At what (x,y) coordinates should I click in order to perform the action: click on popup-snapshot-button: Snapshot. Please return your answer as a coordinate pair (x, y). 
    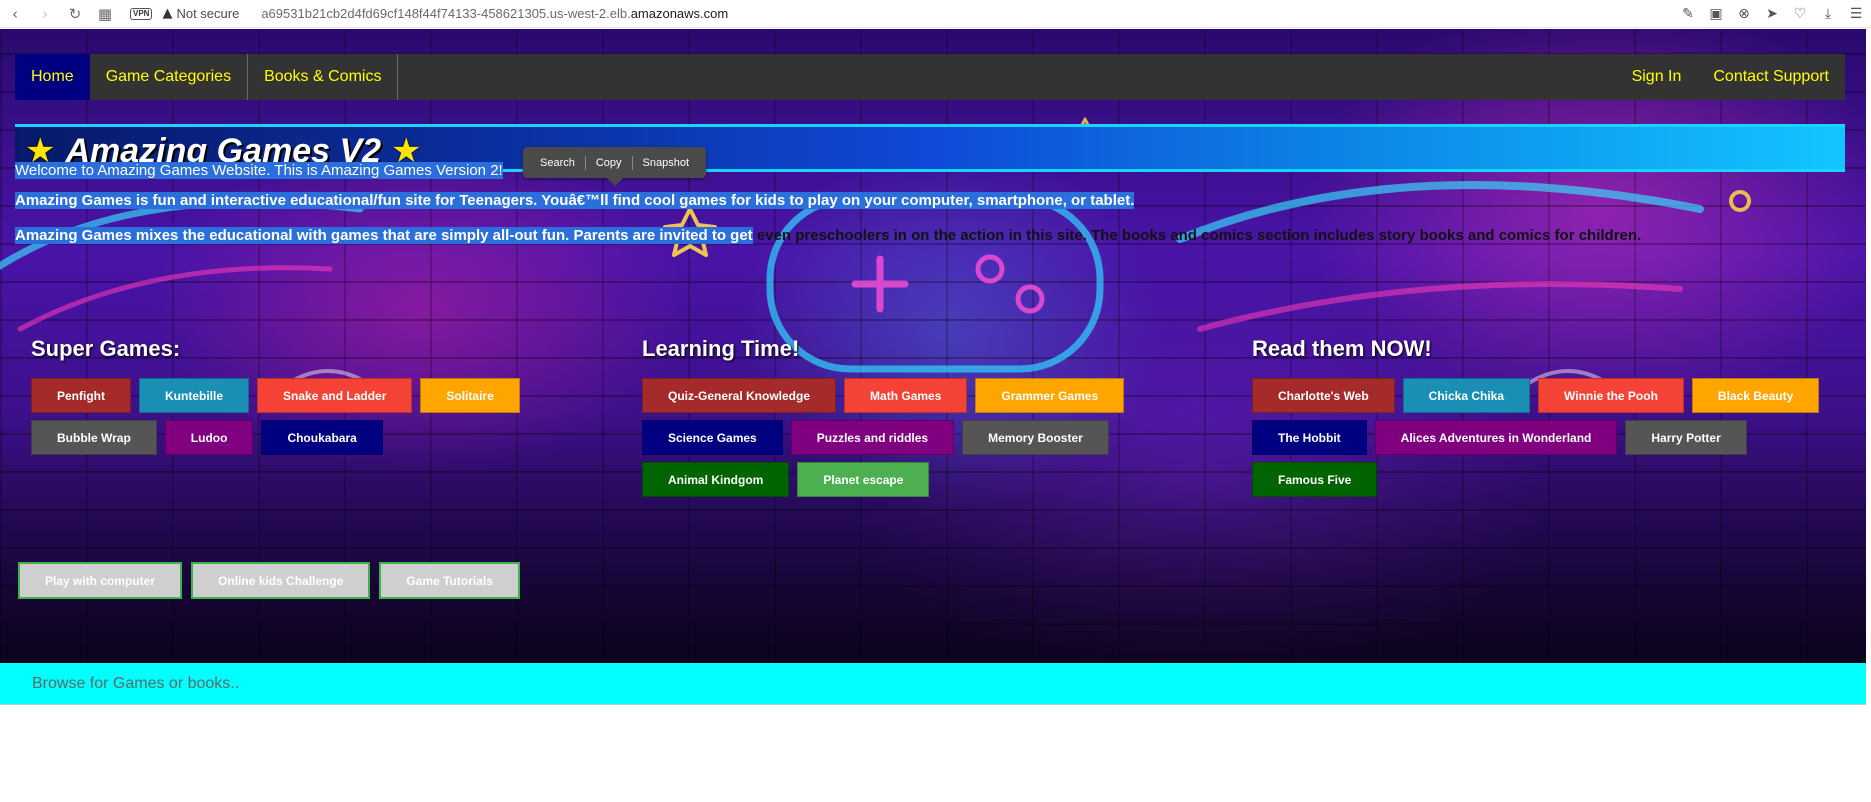
    Looking at the image, I should click on (666, 163).